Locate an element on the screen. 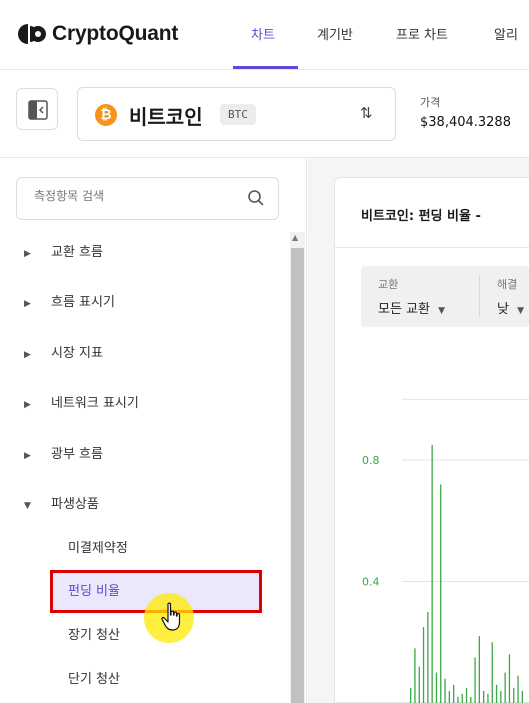 The width and height of the screenshot is (529, 703). panel-toggle-icon is located at coordinates (38, 110).